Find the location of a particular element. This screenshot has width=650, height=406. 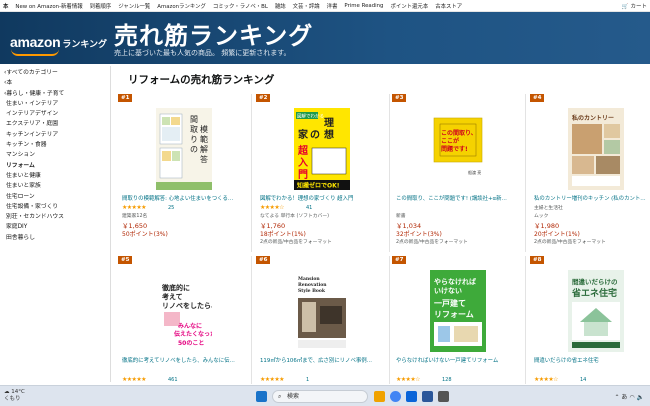

review-count: 14 is located at coordinates (583, 380).